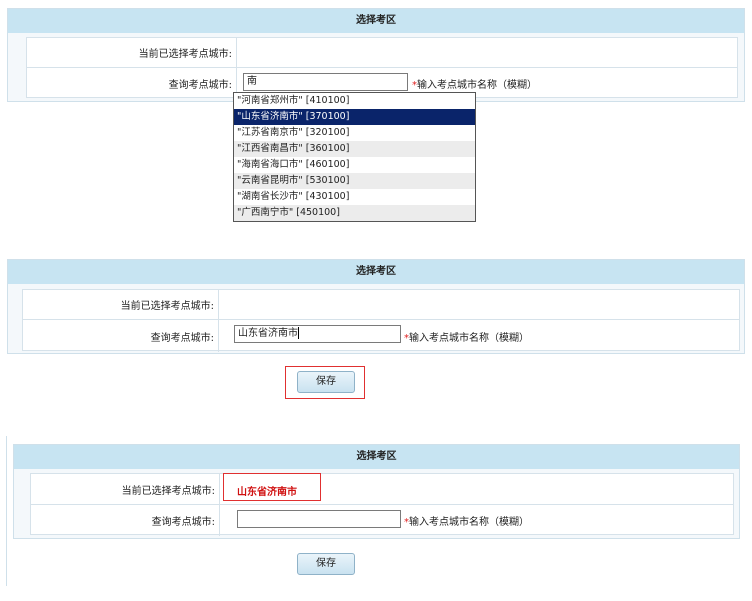 The image size is (752, 601). Describe the element at coordinates (354, 101) in the screenshot. I see `suggestion-item: "河南省郑州市" [410100]` at that location.